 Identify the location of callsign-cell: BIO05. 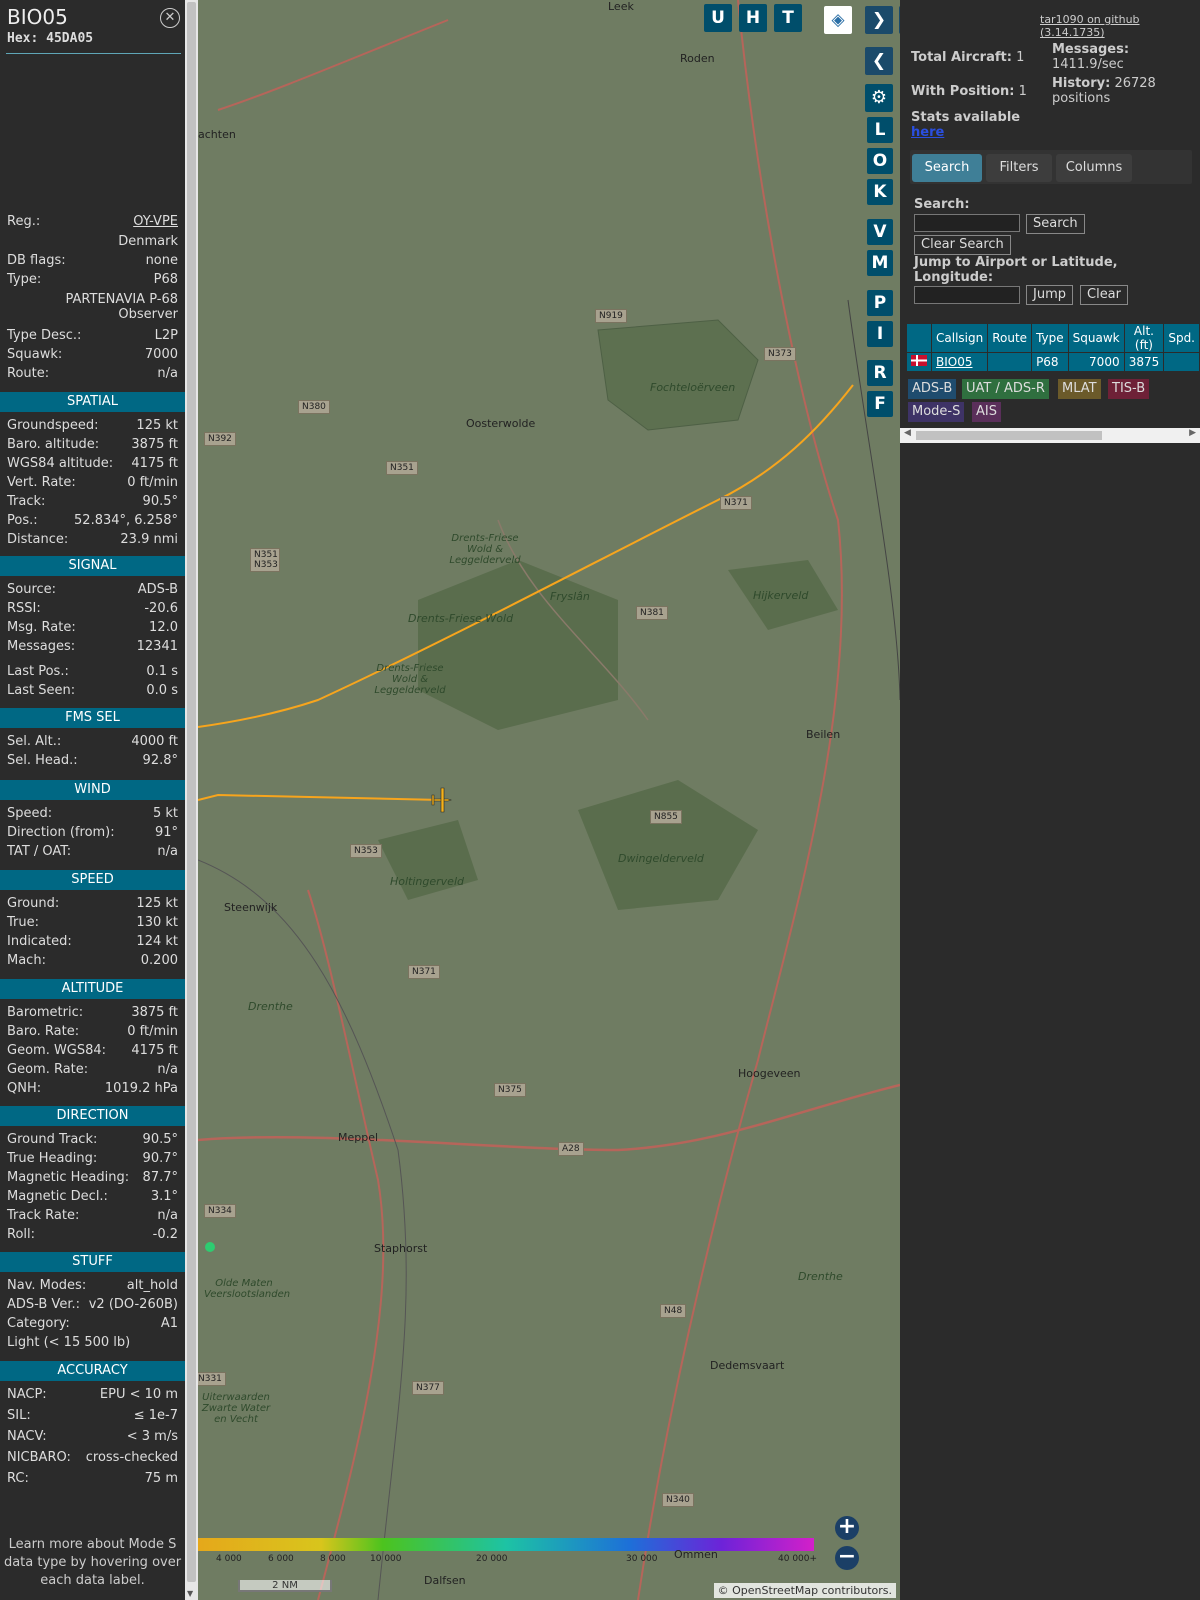
(959, 362).